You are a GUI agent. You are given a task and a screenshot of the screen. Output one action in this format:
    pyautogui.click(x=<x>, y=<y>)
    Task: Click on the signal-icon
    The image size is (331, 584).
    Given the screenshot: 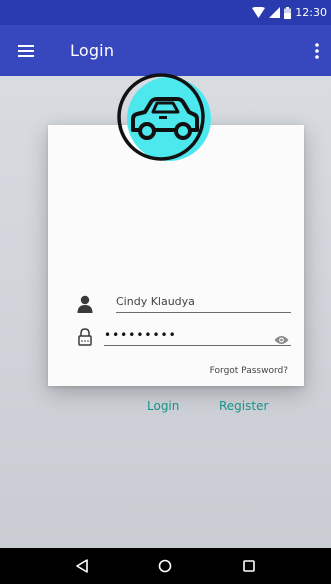 What is the action you would take?
    pyautogui.click(x=275, y=12)
    